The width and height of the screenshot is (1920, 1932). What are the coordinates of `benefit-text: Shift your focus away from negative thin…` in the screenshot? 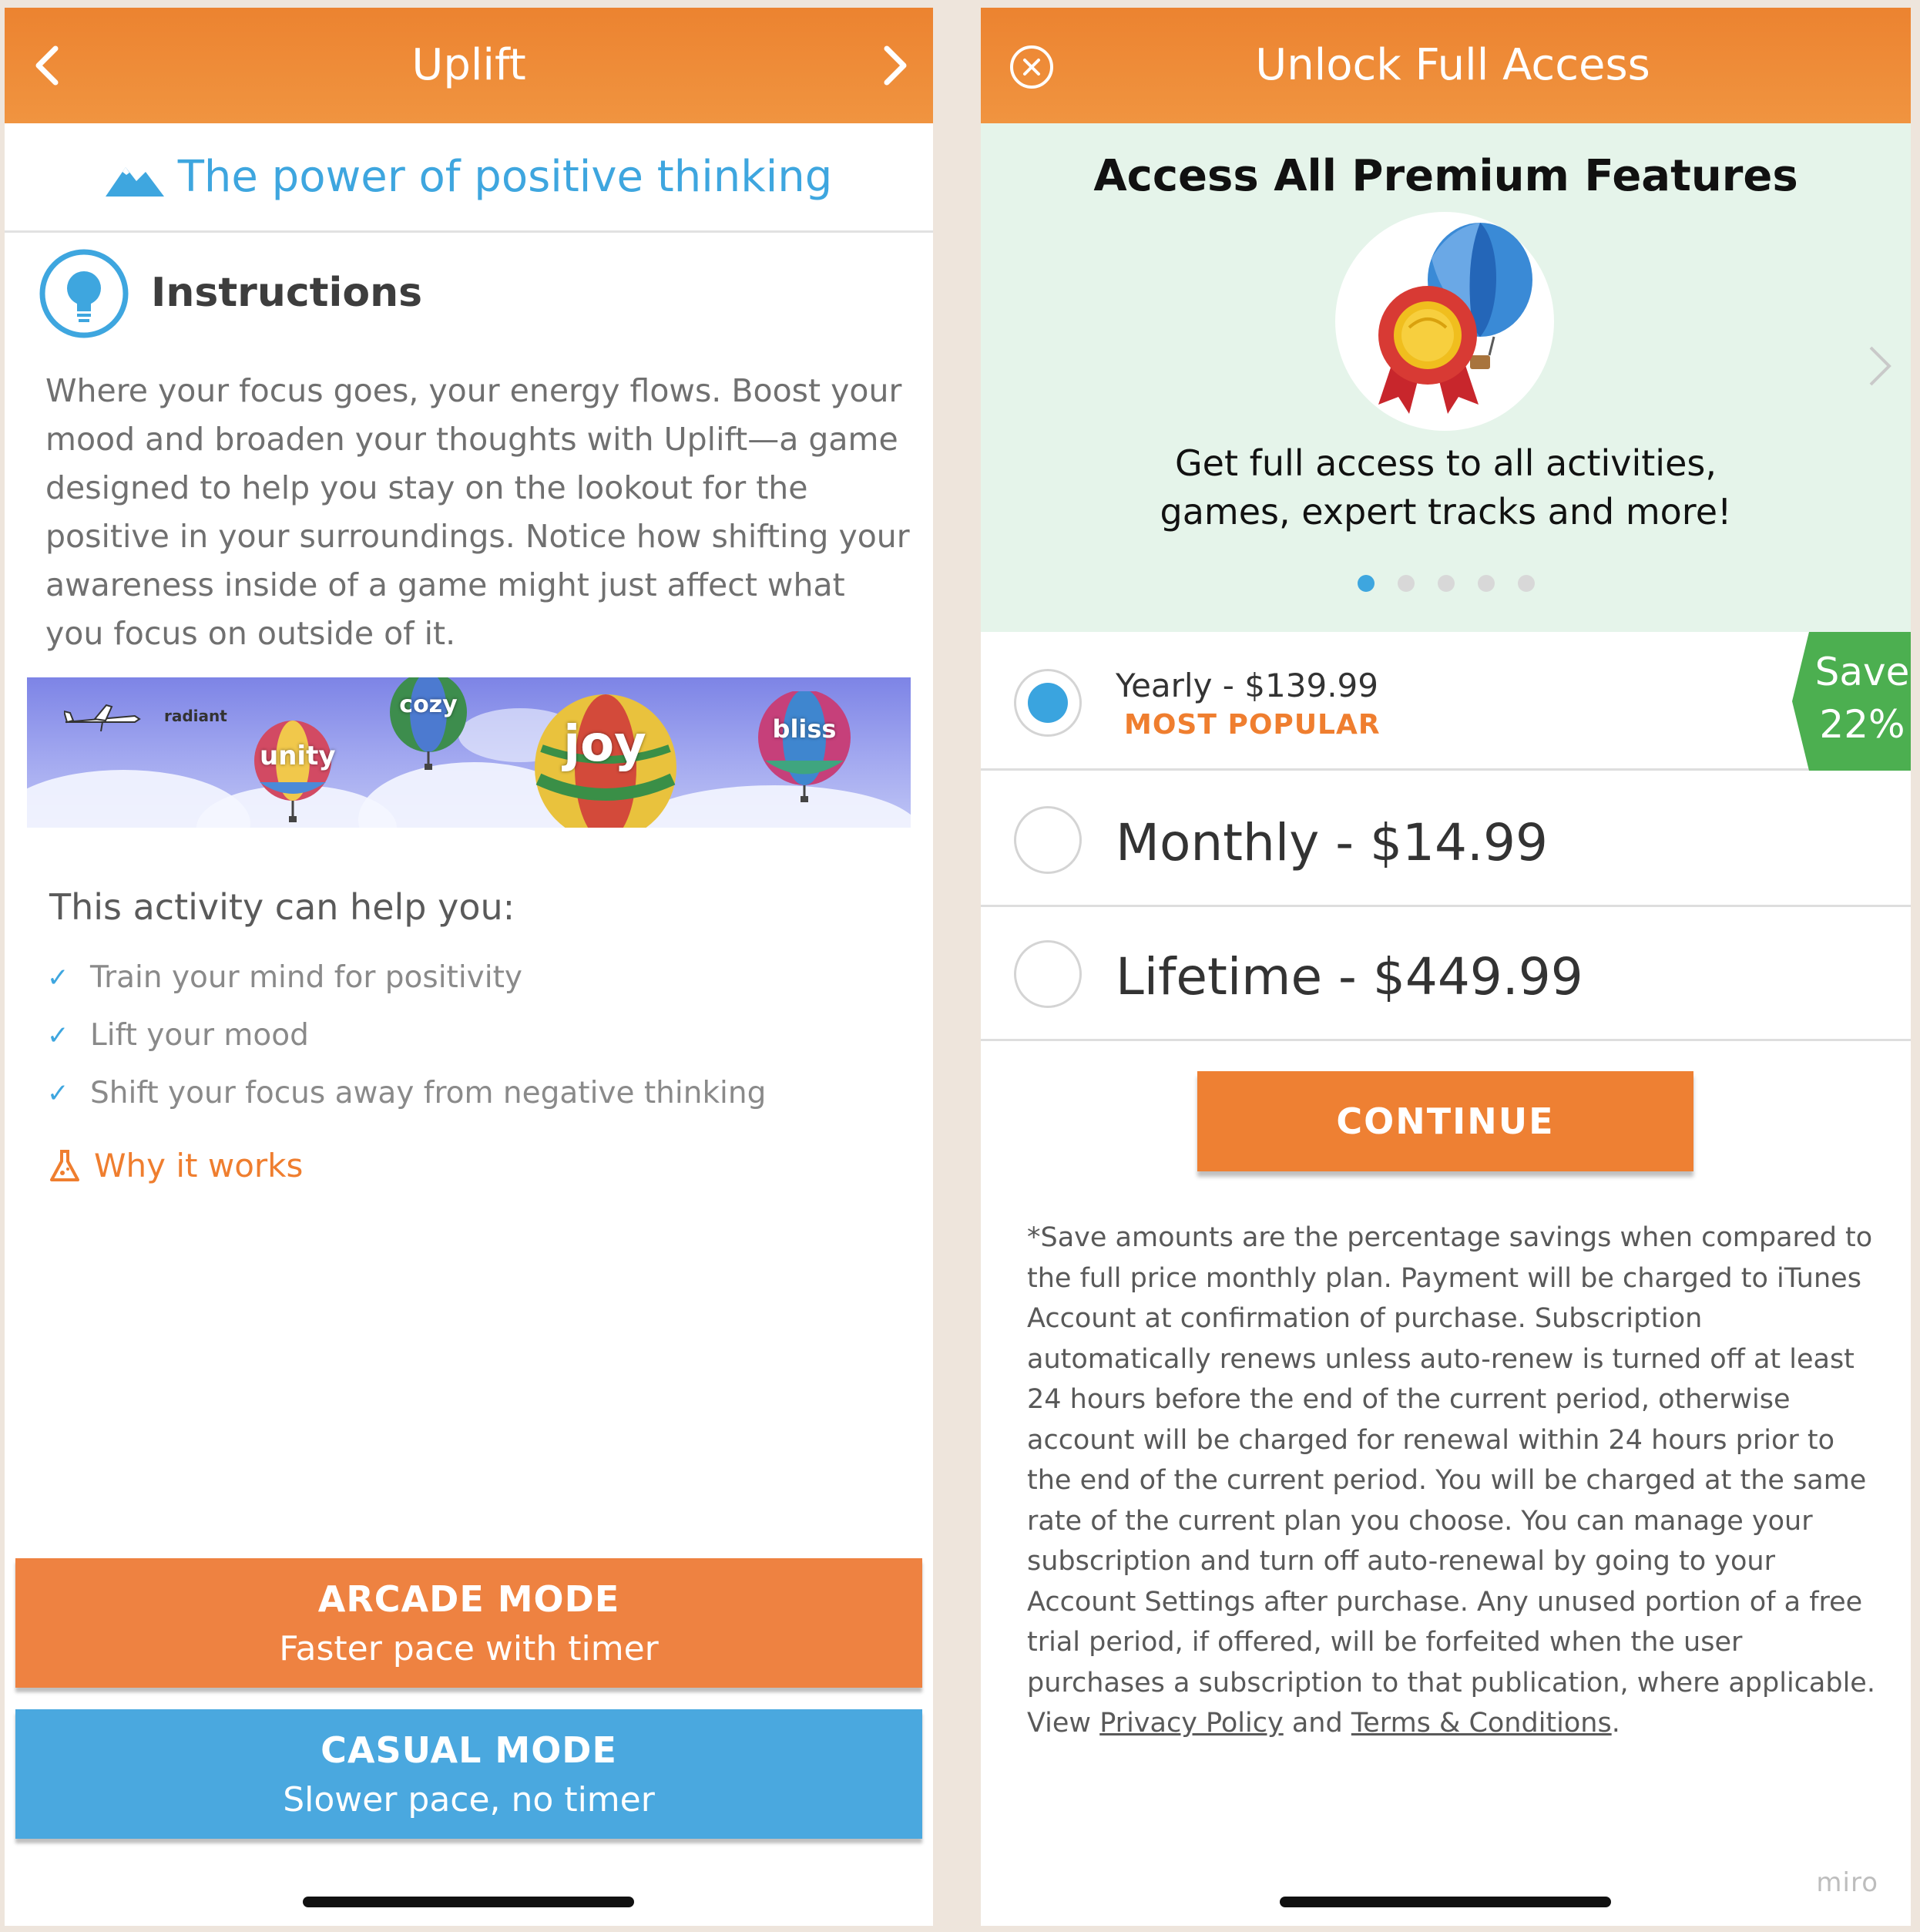 It's located at (428, 1093).